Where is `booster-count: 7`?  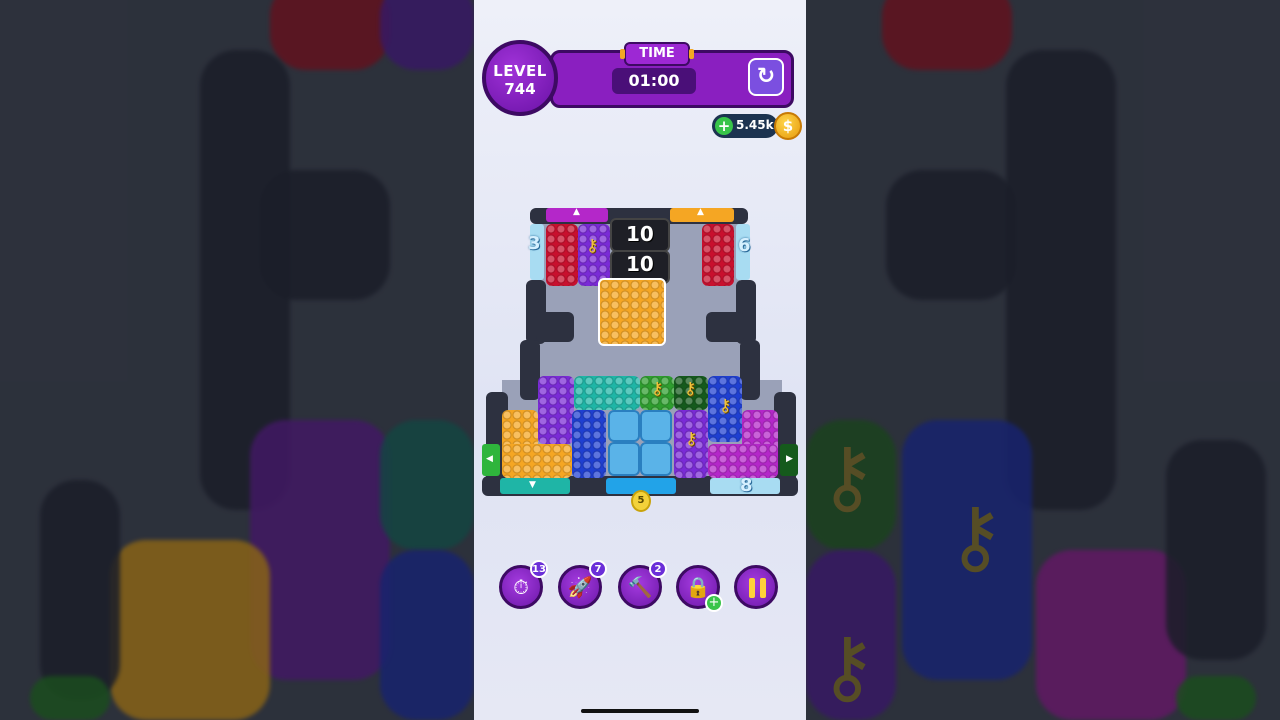 booster-count: 7 is located at coordinates (598, 569).